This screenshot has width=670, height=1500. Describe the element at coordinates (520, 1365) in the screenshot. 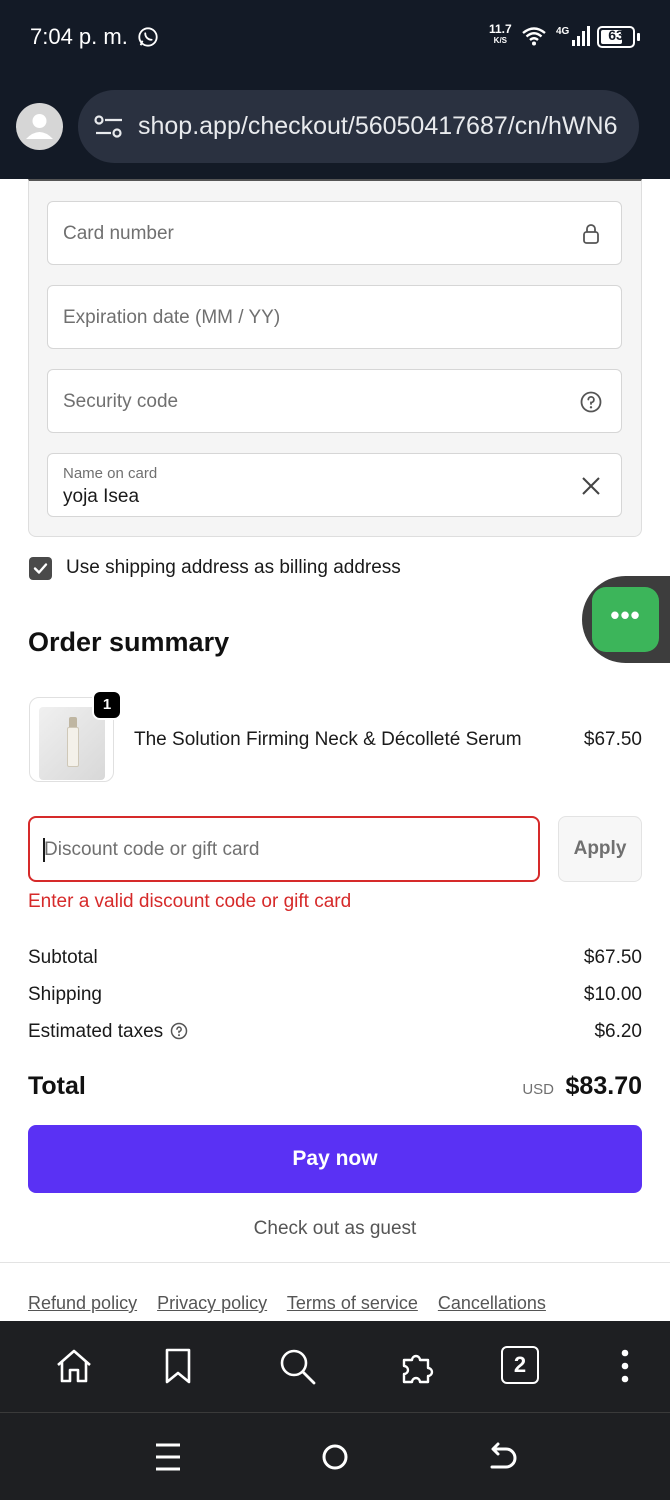

I see `tab-switcher-button: 2` at that location.